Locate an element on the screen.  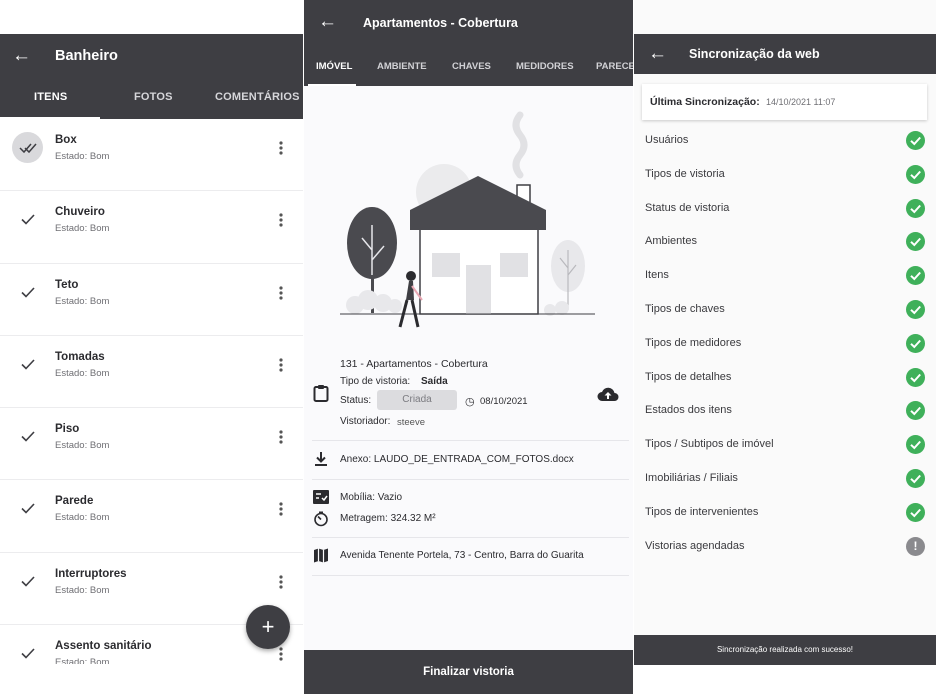
inspection-date: 08/10/2021 is located at coordinates (504, 401).